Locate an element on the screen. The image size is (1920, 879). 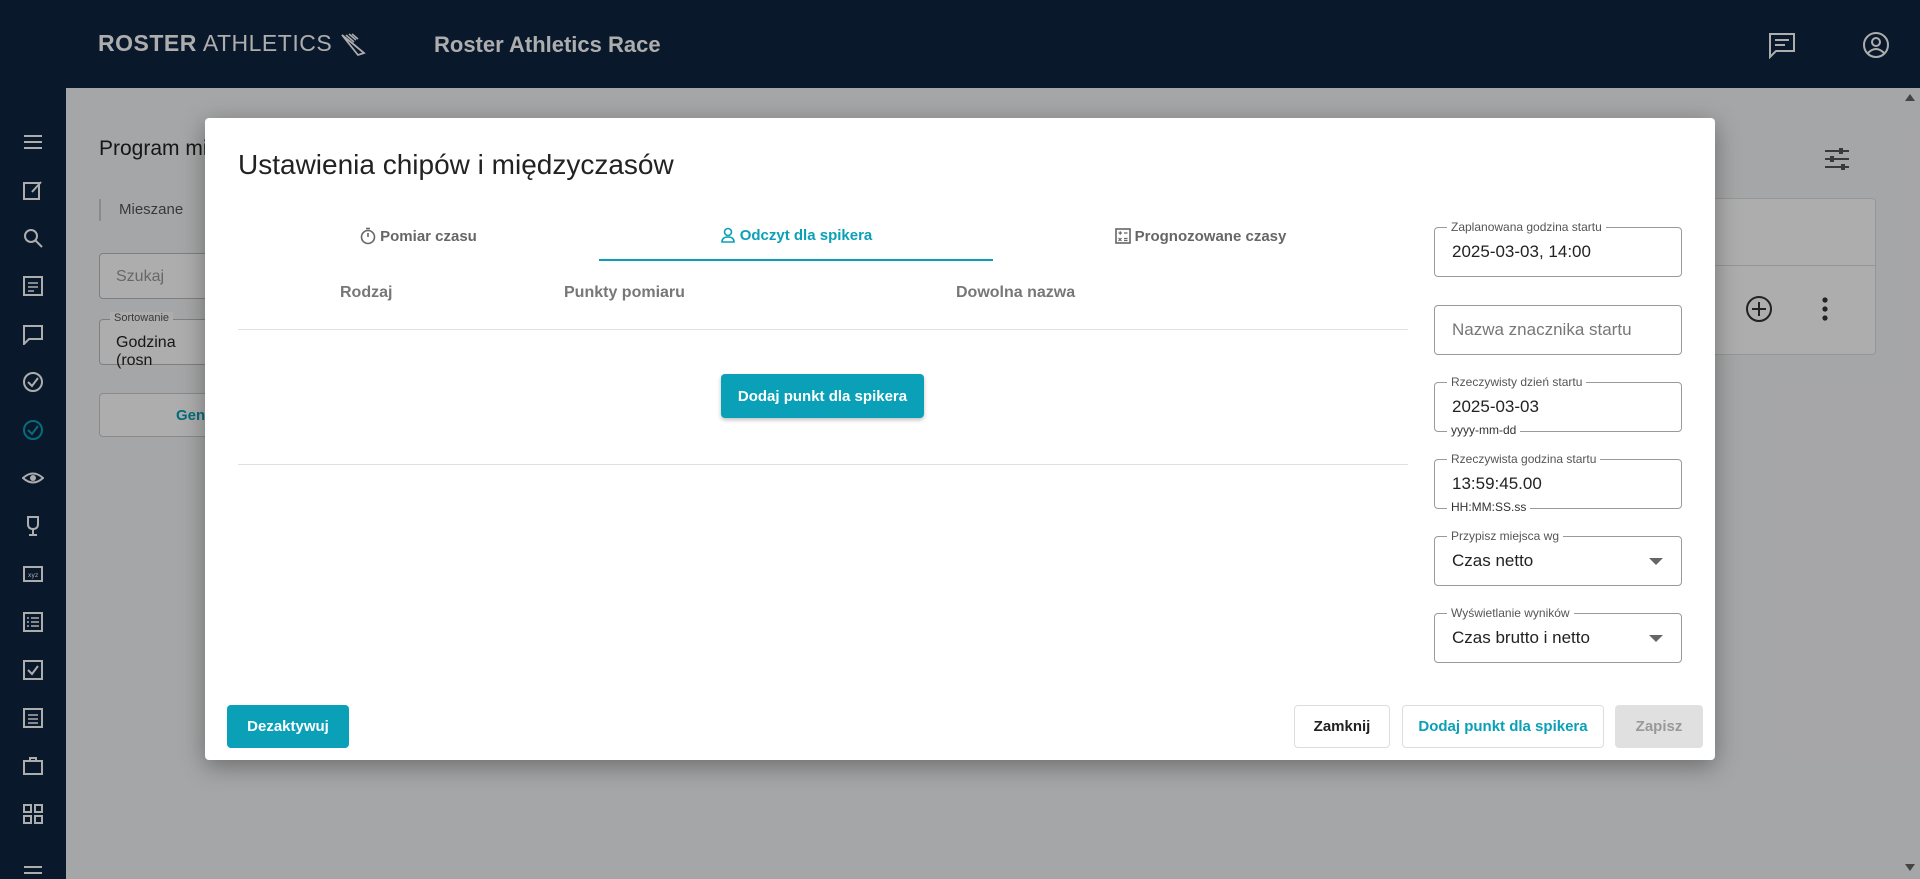
start-marker-field: Nazwa znacznika startu is located at coordinates (1558, 330).